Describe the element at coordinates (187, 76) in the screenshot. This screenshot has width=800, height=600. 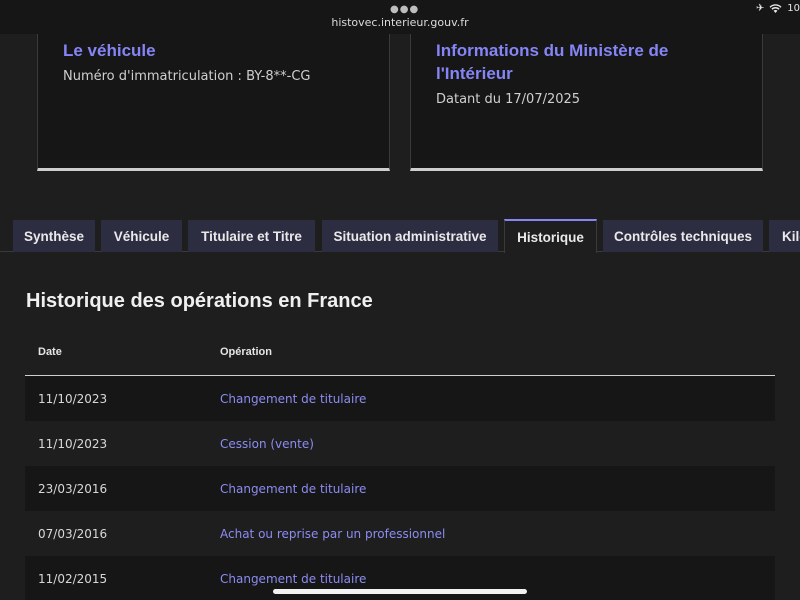
I see `registration-number: Numéro d'immatriculation : BY-8**-CG` at that location.